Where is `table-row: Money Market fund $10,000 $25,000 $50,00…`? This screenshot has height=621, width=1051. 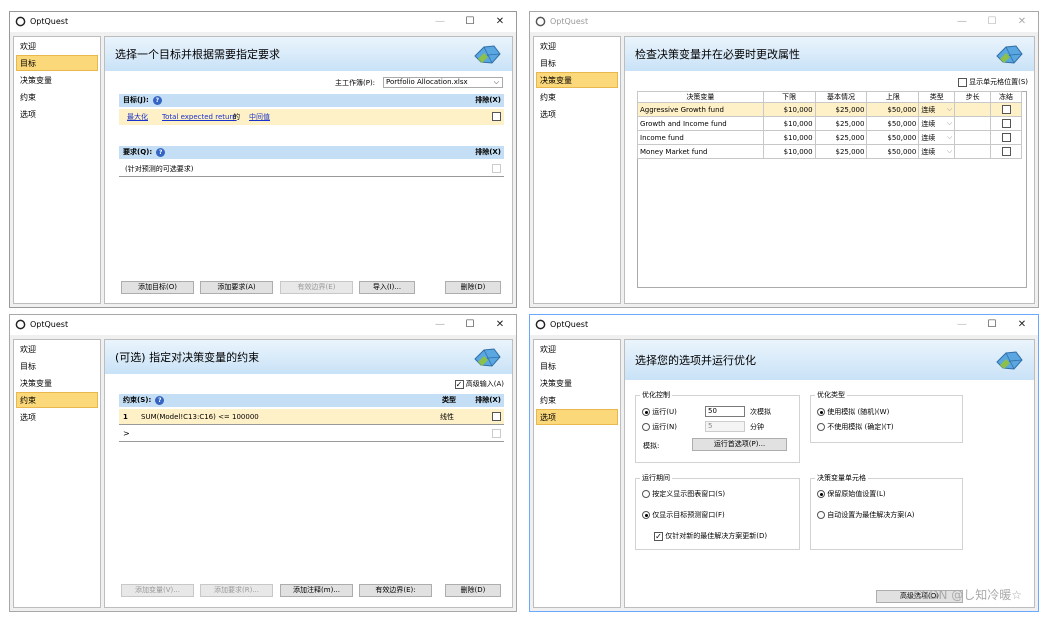 table-row: Money Market fund $10,000 $25,000 $50,00… is located at coordinates (829, 151).